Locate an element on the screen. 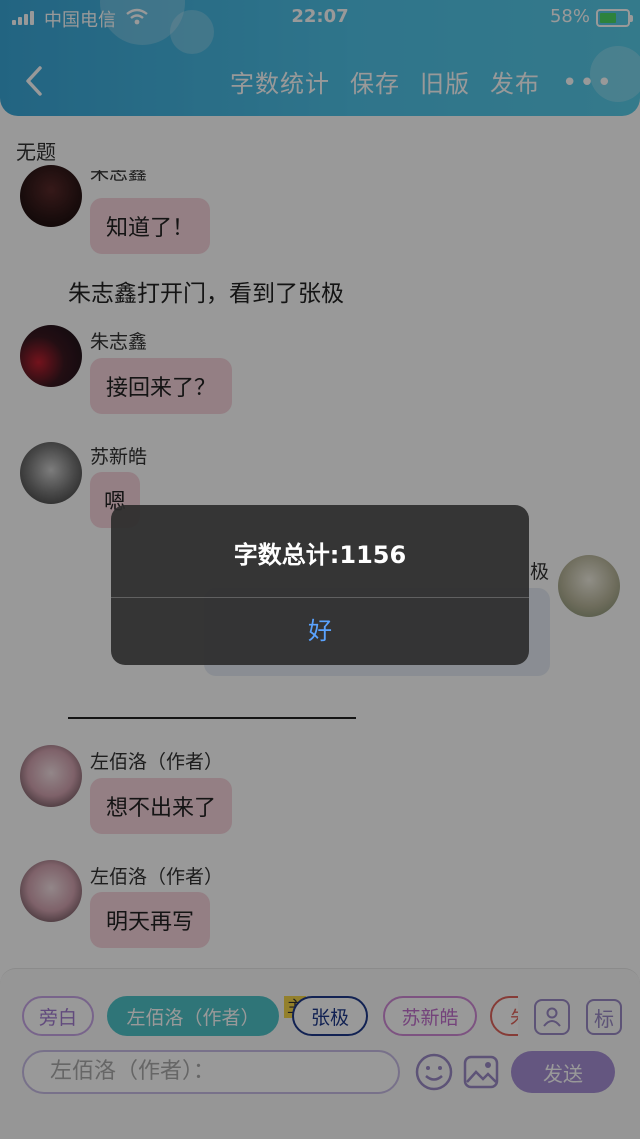 This screenshot has width=640, height=1139. alert-ok-button: 好 is located at coordinates (320, 631).